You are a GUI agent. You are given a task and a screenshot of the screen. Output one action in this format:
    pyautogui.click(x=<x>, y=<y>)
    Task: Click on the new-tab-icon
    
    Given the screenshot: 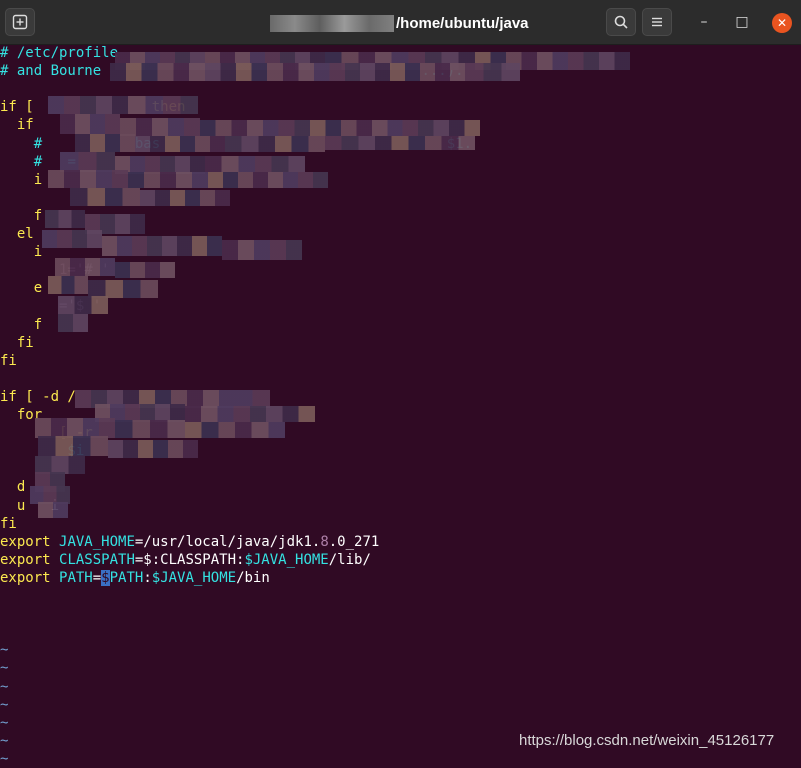 What is the action you would take?
    pyautogui.click(x=20, y=22)
    